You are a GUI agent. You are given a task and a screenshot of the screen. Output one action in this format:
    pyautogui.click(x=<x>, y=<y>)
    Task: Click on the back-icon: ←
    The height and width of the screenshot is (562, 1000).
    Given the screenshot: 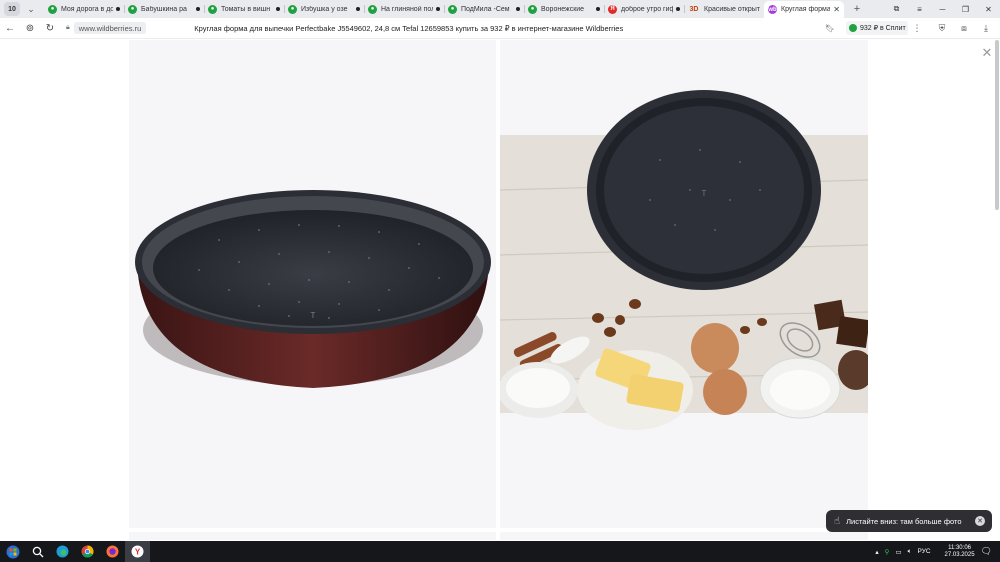 What is the action you would take?
    pyautogui.click(x=10, y=28)
    